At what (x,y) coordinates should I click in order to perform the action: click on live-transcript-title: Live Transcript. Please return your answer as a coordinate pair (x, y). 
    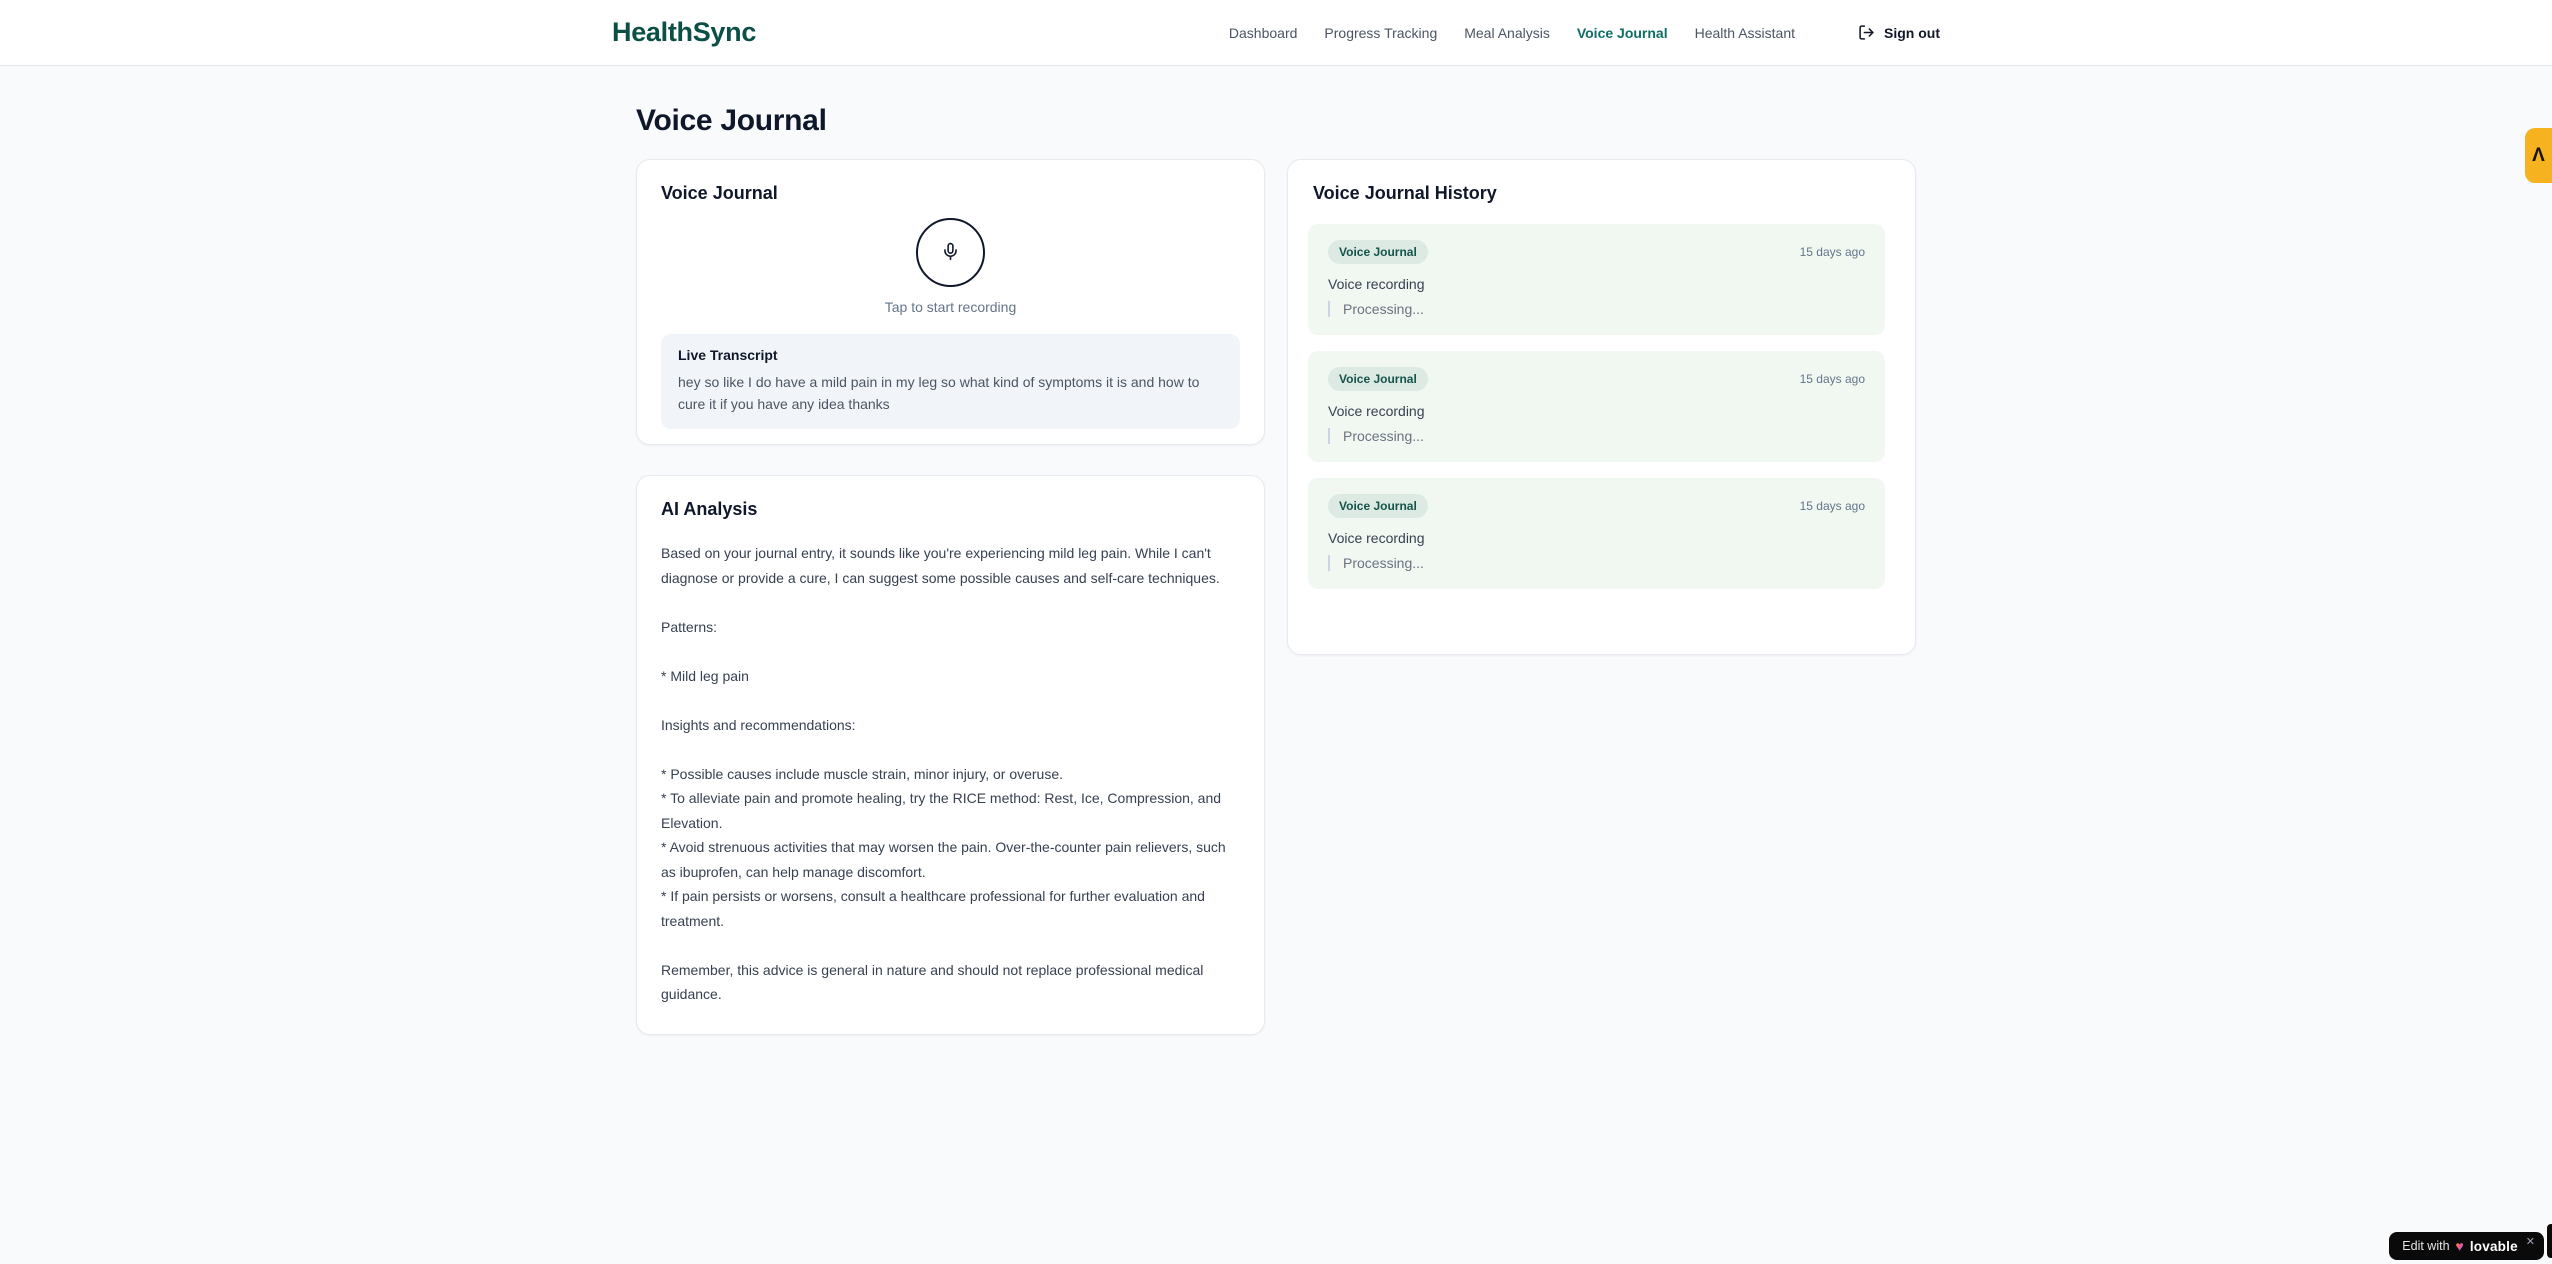
    Looking at the image, I should click on (728, 355).